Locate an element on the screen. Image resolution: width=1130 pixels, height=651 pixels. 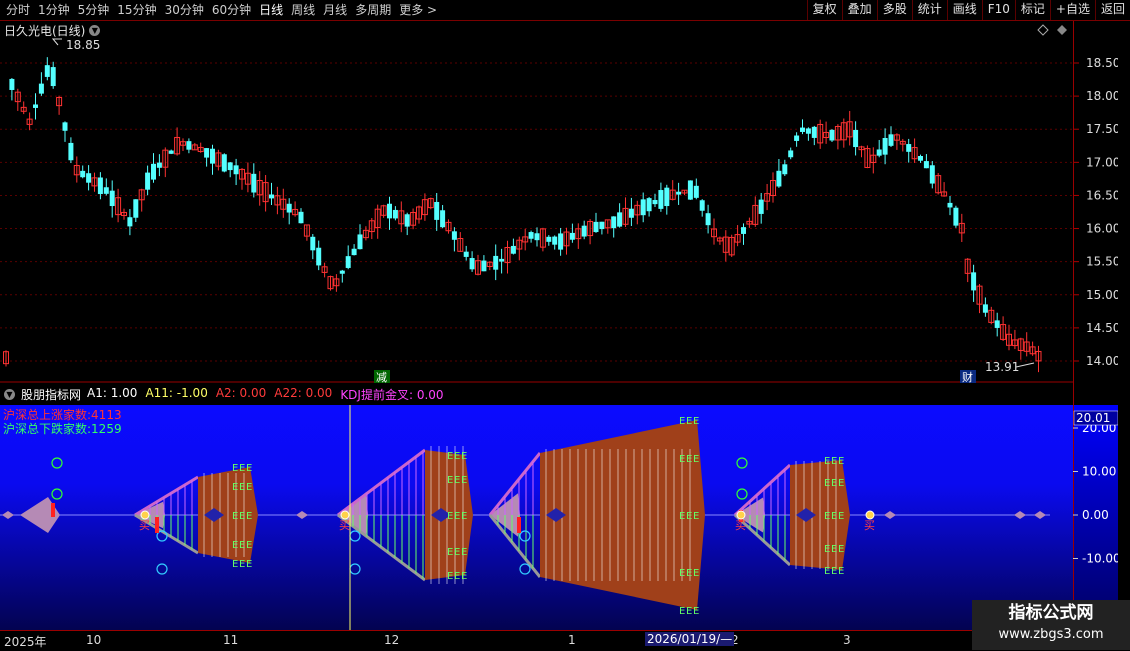
period-tab: 周线 is located at coordinates (303, 10).